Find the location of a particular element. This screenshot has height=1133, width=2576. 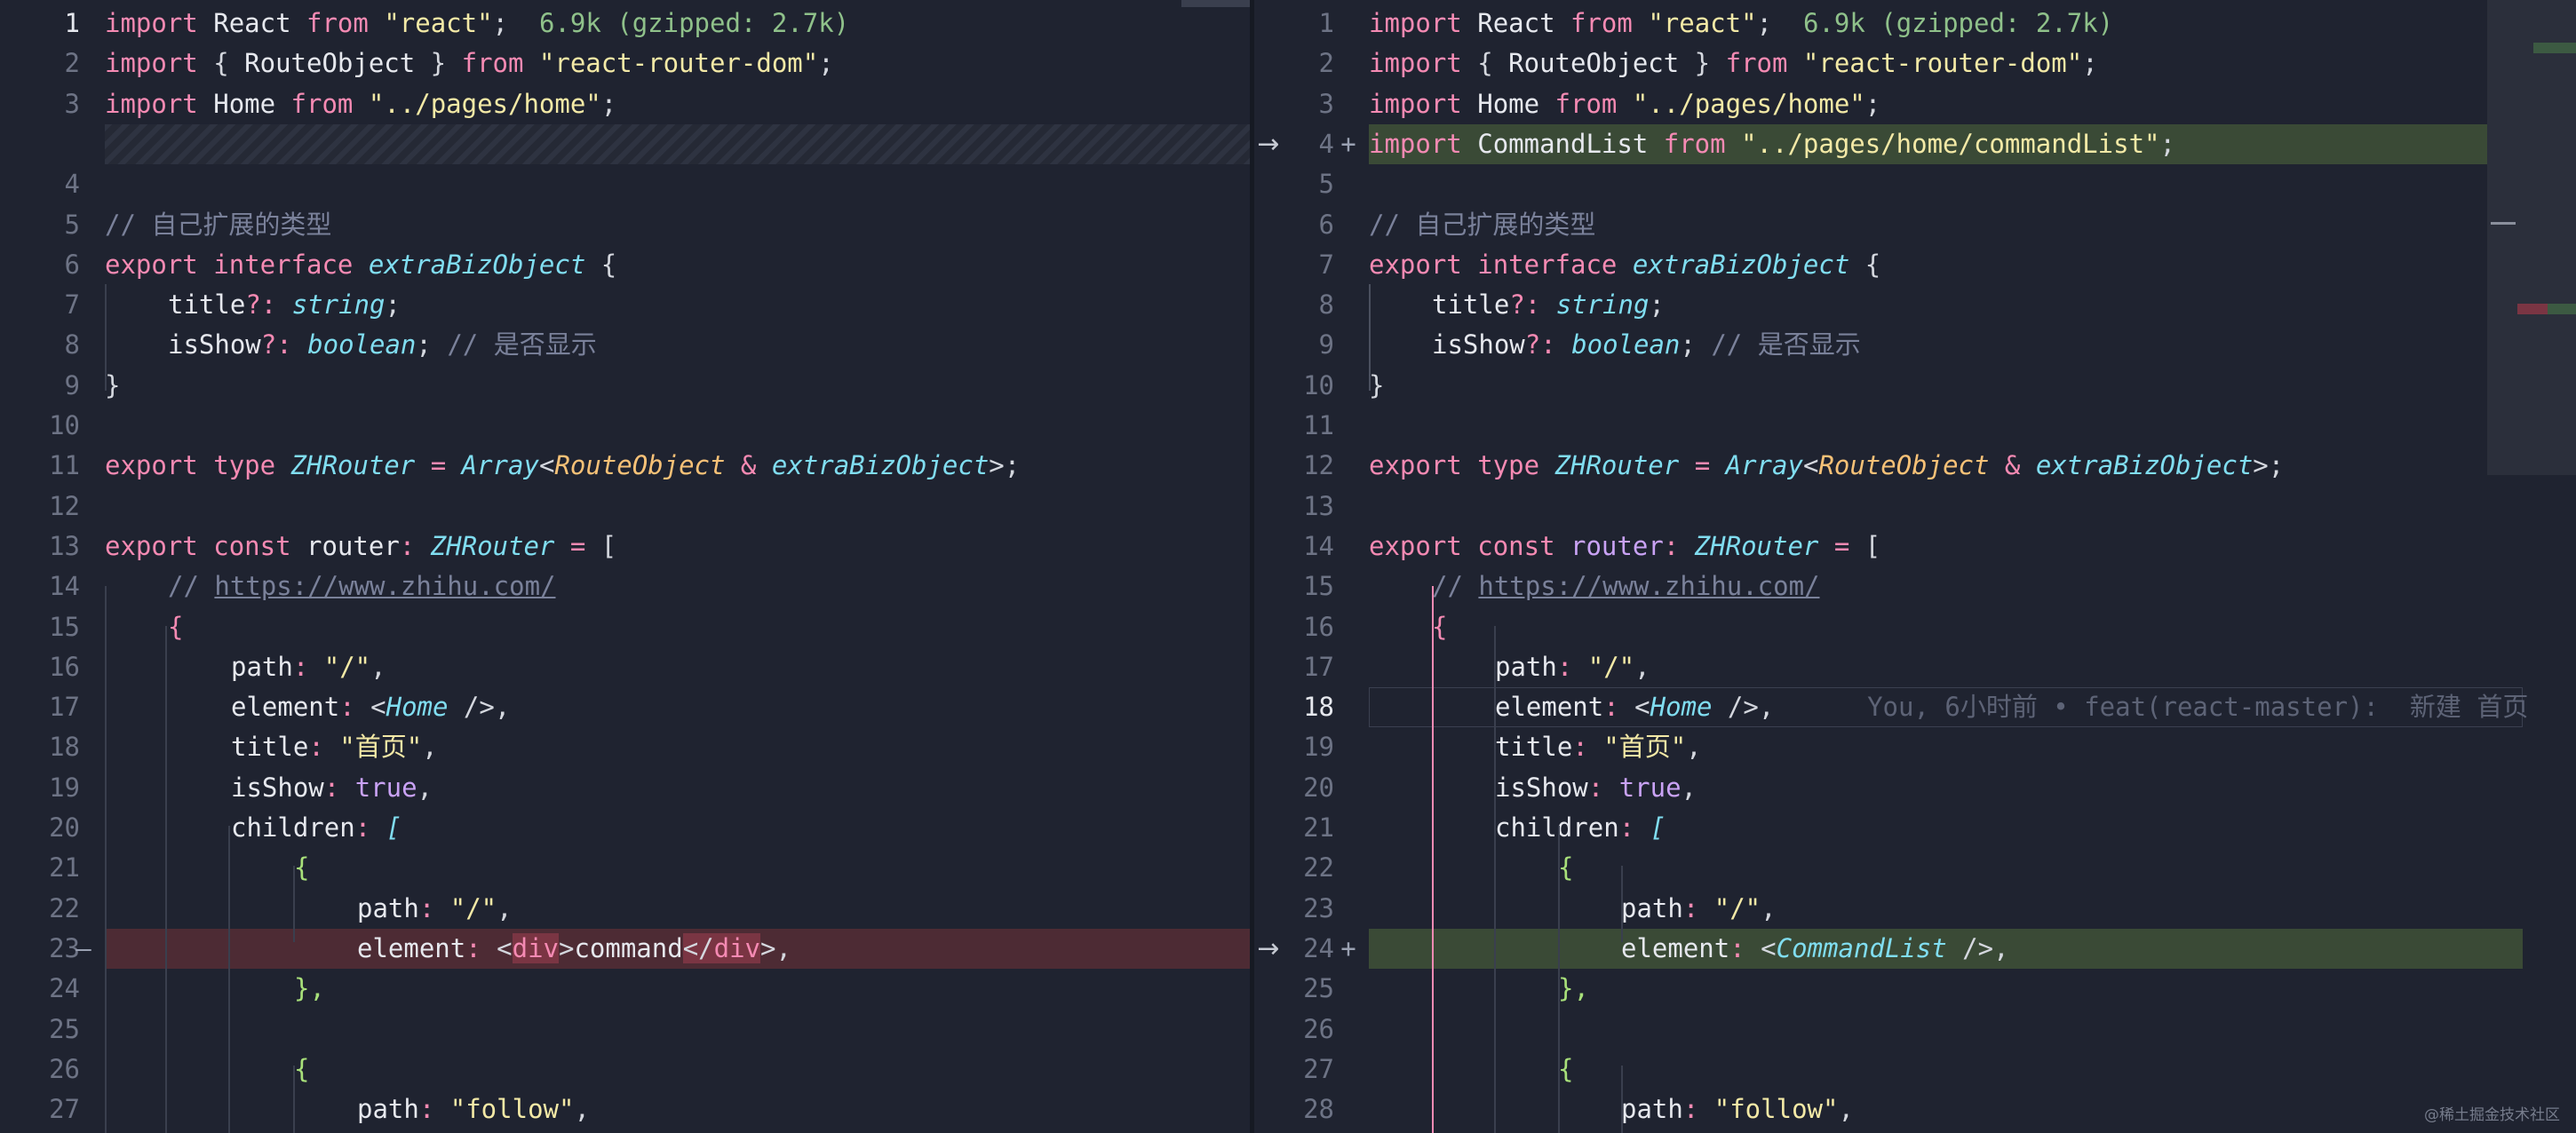

token: /> is located at coordinates (1735, 707).